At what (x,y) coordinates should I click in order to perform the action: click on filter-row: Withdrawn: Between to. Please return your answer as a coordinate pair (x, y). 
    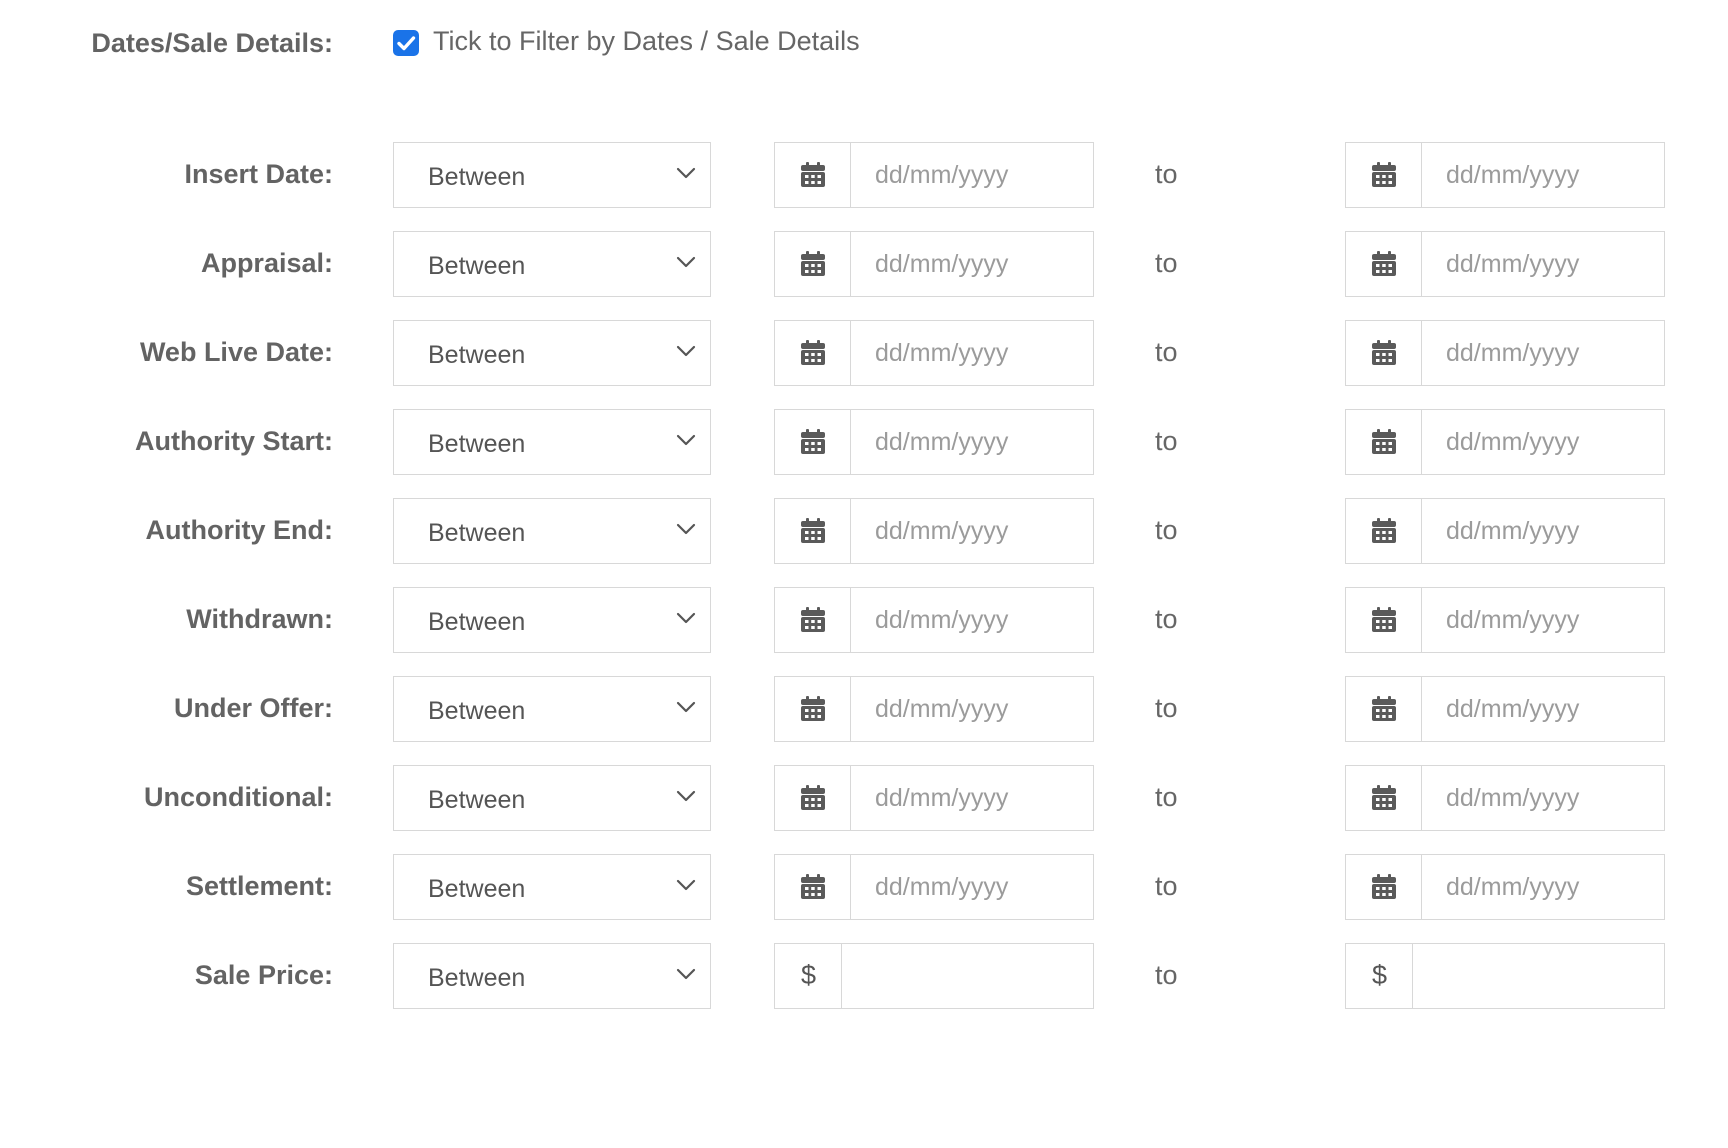
    Looking at the image, I should click on (864, 621).